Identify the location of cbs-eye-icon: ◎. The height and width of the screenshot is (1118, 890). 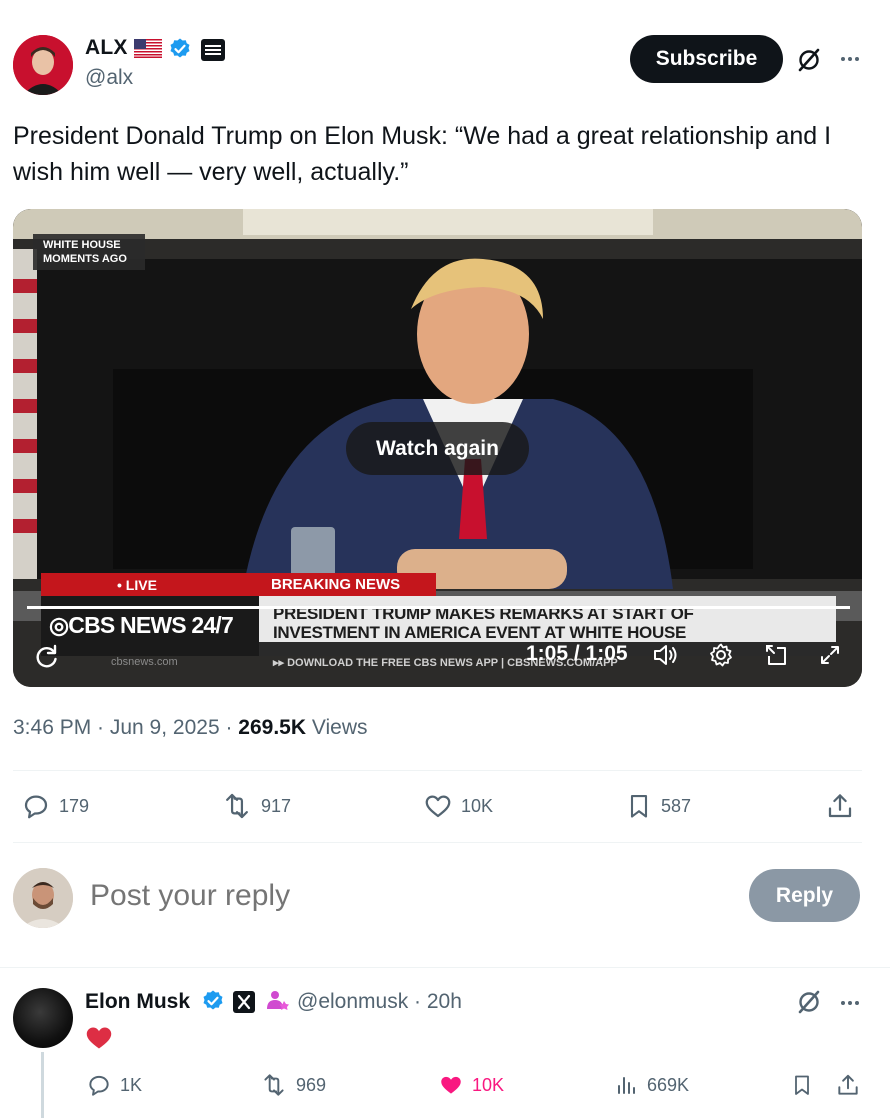
(59, 625).